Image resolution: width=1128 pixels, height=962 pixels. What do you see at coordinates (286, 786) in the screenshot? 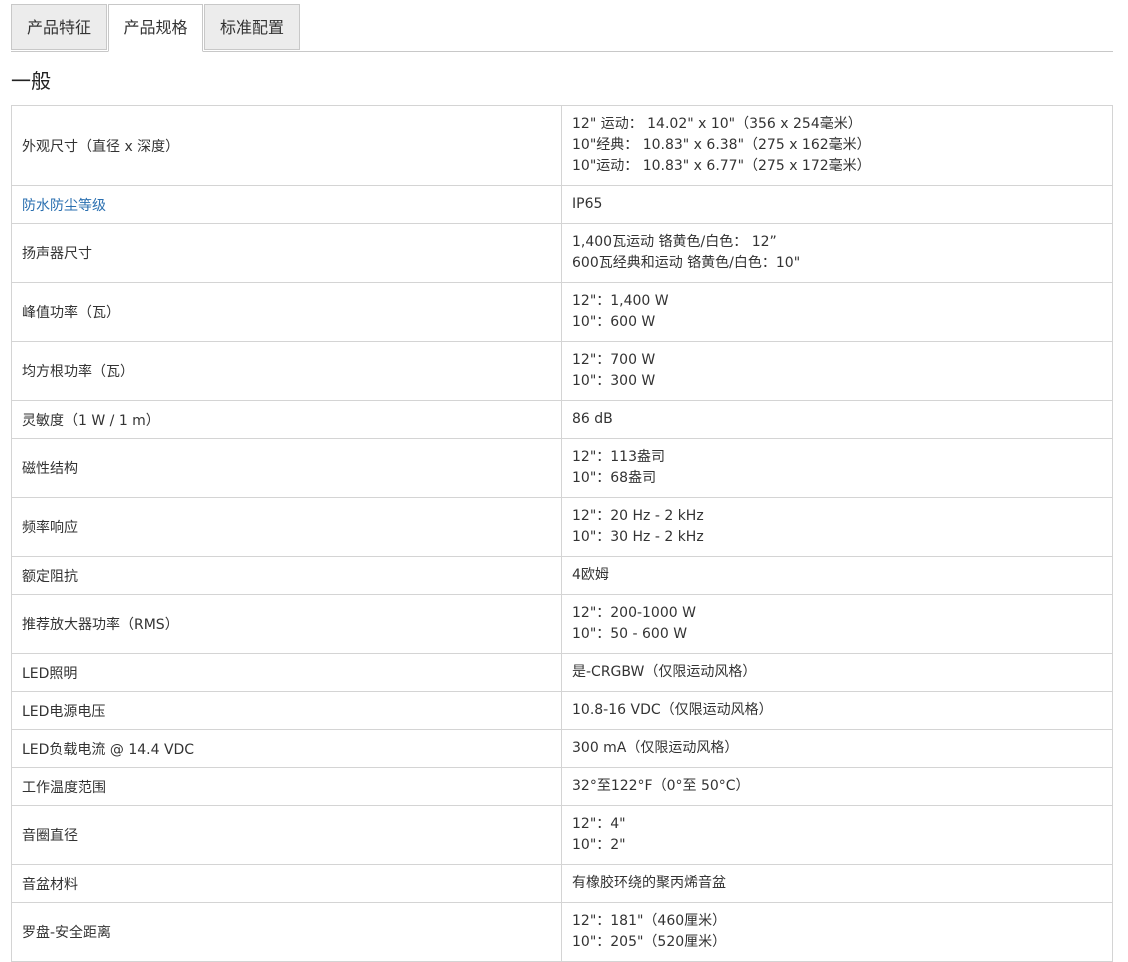
I see `spec-label: 工作温度范围` at bounding box center [286, 786].